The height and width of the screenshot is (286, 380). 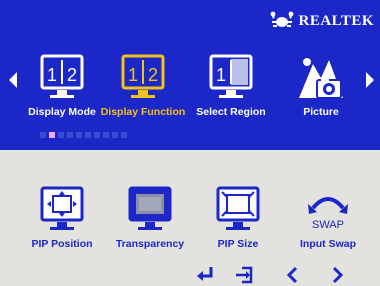 What do you see at coordinates (321, 78) in the screenshot?
I see `picture-icon` at bounding box center [321, 78].